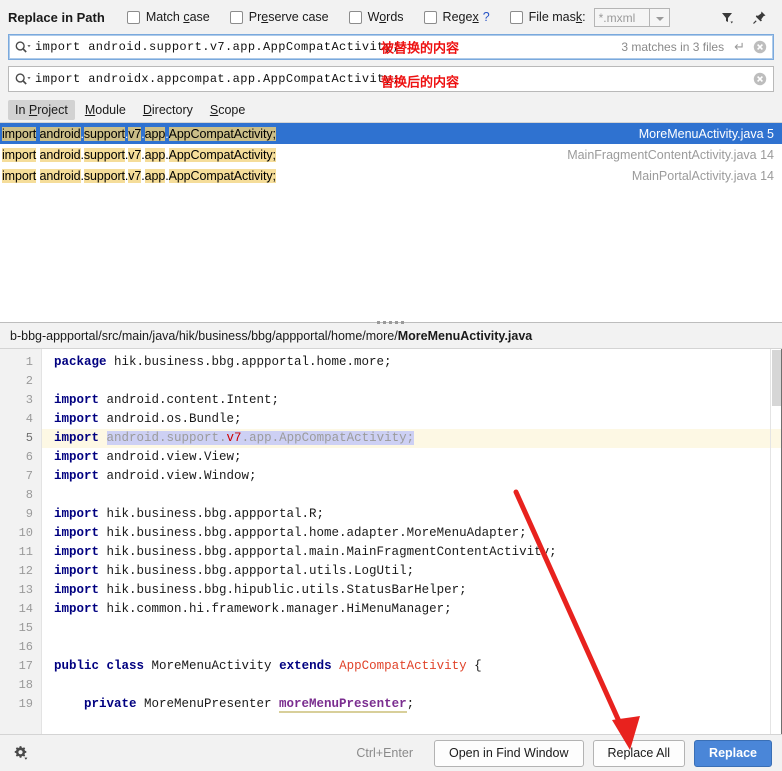 This screenshot has height=771, width=782. I want to click on line-number: 10, so click(25, 533).